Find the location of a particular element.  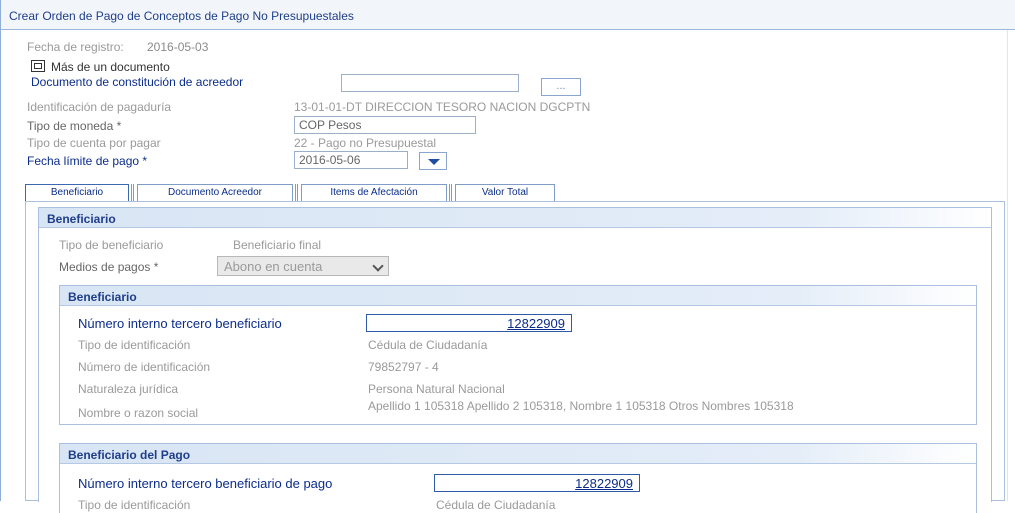

tab-documento-acreedor: Documento Acreedor is located at coordinates (215, 193).